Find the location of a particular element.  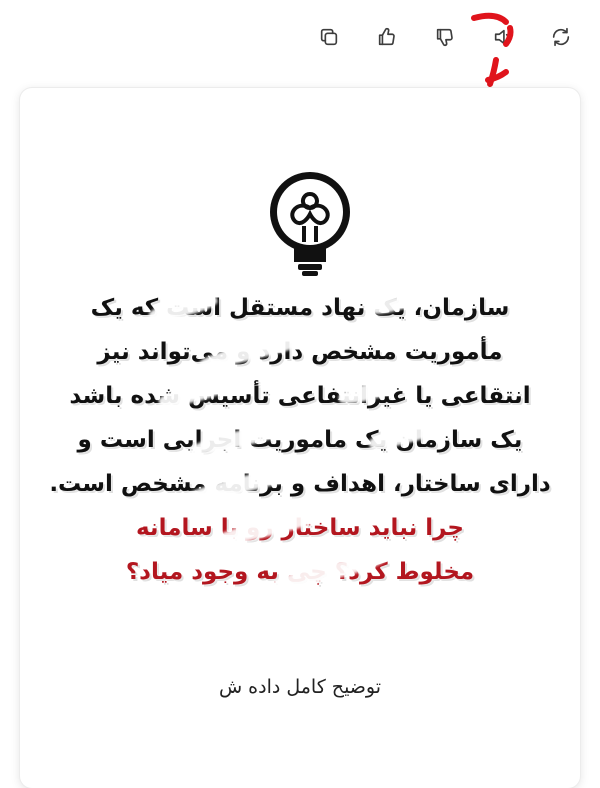

regenerate-button is located at coordinates (561, 37).